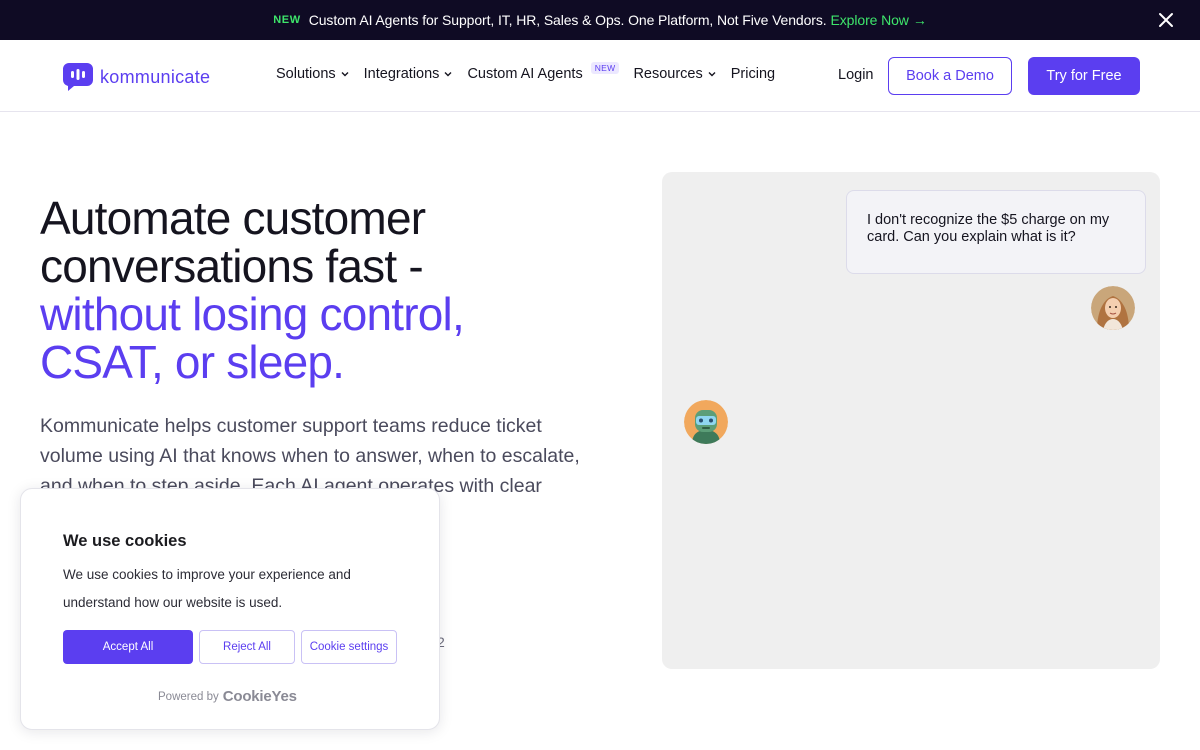  I want to click on accept-all-button: Accept All, so click(128, 647).